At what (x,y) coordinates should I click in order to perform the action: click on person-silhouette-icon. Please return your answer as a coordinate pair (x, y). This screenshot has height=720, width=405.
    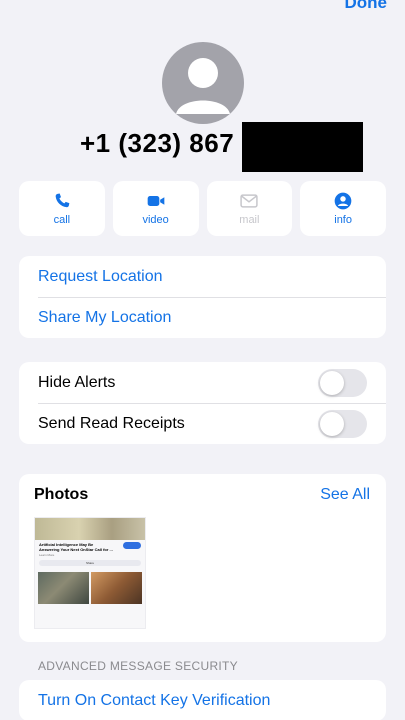
    Looking at the image, I should click on (203, 86).